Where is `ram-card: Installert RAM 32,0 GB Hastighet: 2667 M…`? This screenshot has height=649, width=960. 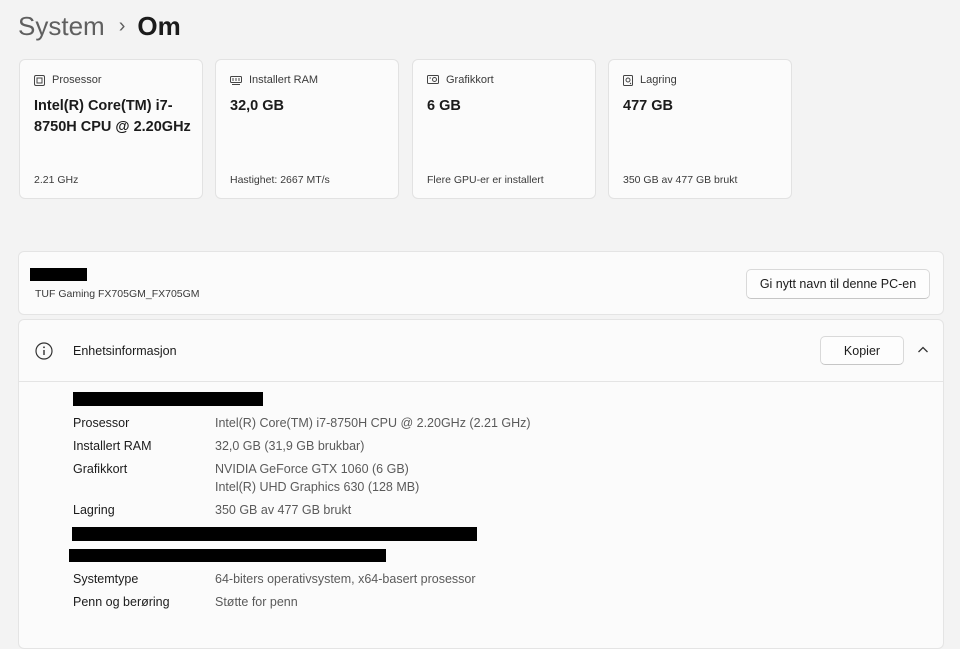
ram-card: Installert RAM 32,0 GB Hastighet: 2667 M… is located at coordinates (307, 129).